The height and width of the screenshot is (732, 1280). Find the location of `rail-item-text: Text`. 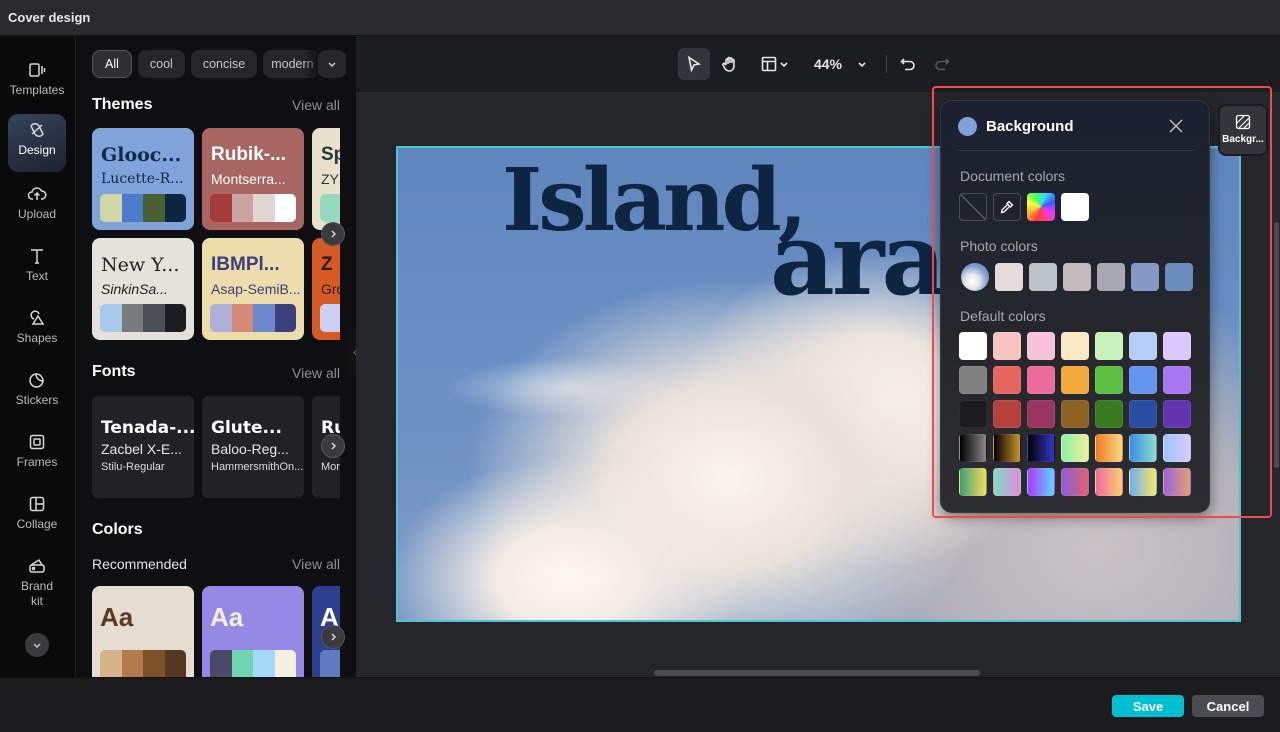

rail-item-text: Text is located at coordinates (37, 269).